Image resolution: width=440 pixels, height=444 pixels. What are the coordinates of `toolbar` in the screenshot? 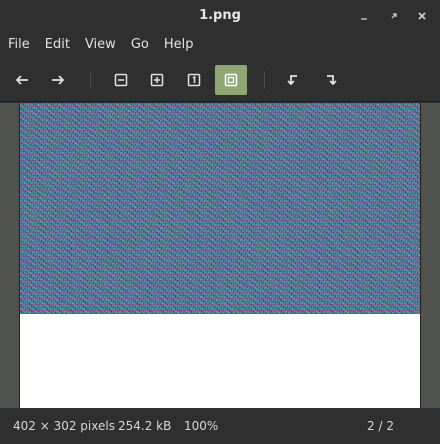 It's located at (220, 80).